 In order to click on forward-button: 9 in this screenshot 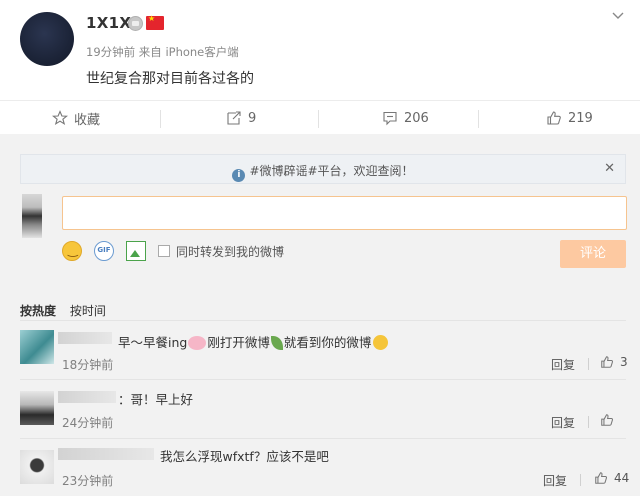, I will do `click(241, 118)`.